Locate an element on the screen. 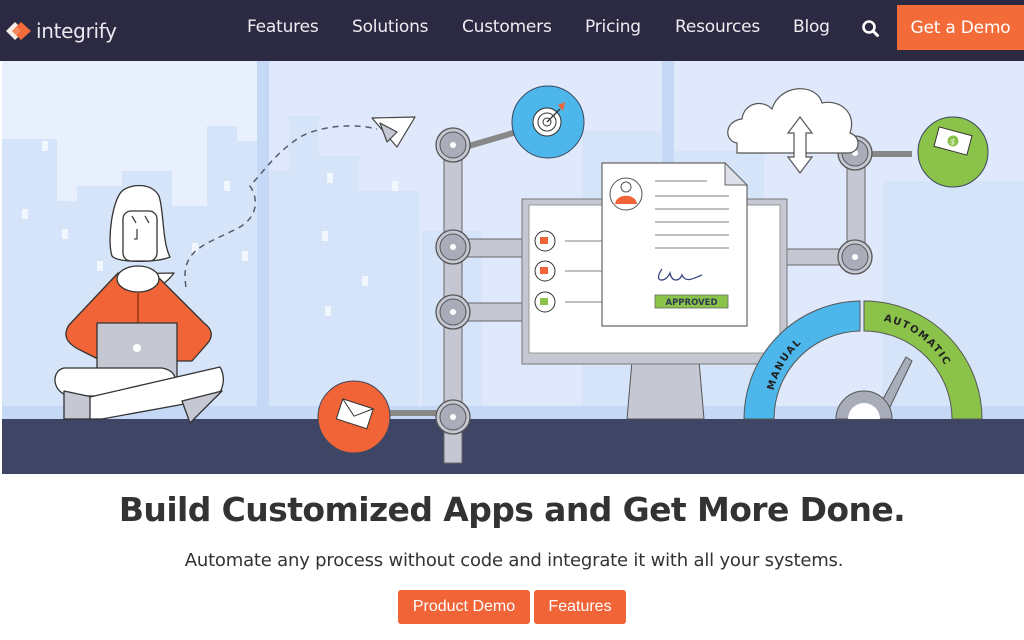  features-button: Features is located at coordinates (580, 607).